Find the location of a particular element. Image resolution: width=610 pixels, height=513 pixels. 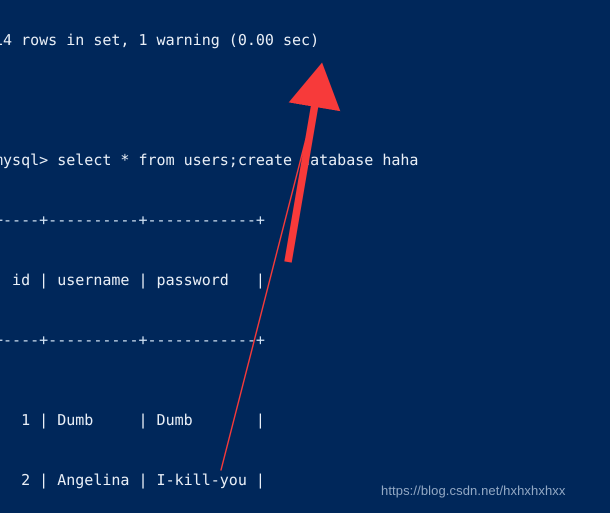

csdn-watermark: https://blog.csdn.net/hxhxhxhxx is located at coordinates (473, 490).